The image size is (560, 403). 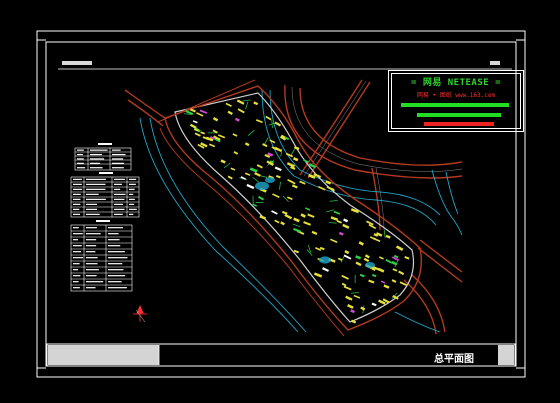 I want to click on table-3-heading, so click(x=103, y=221).